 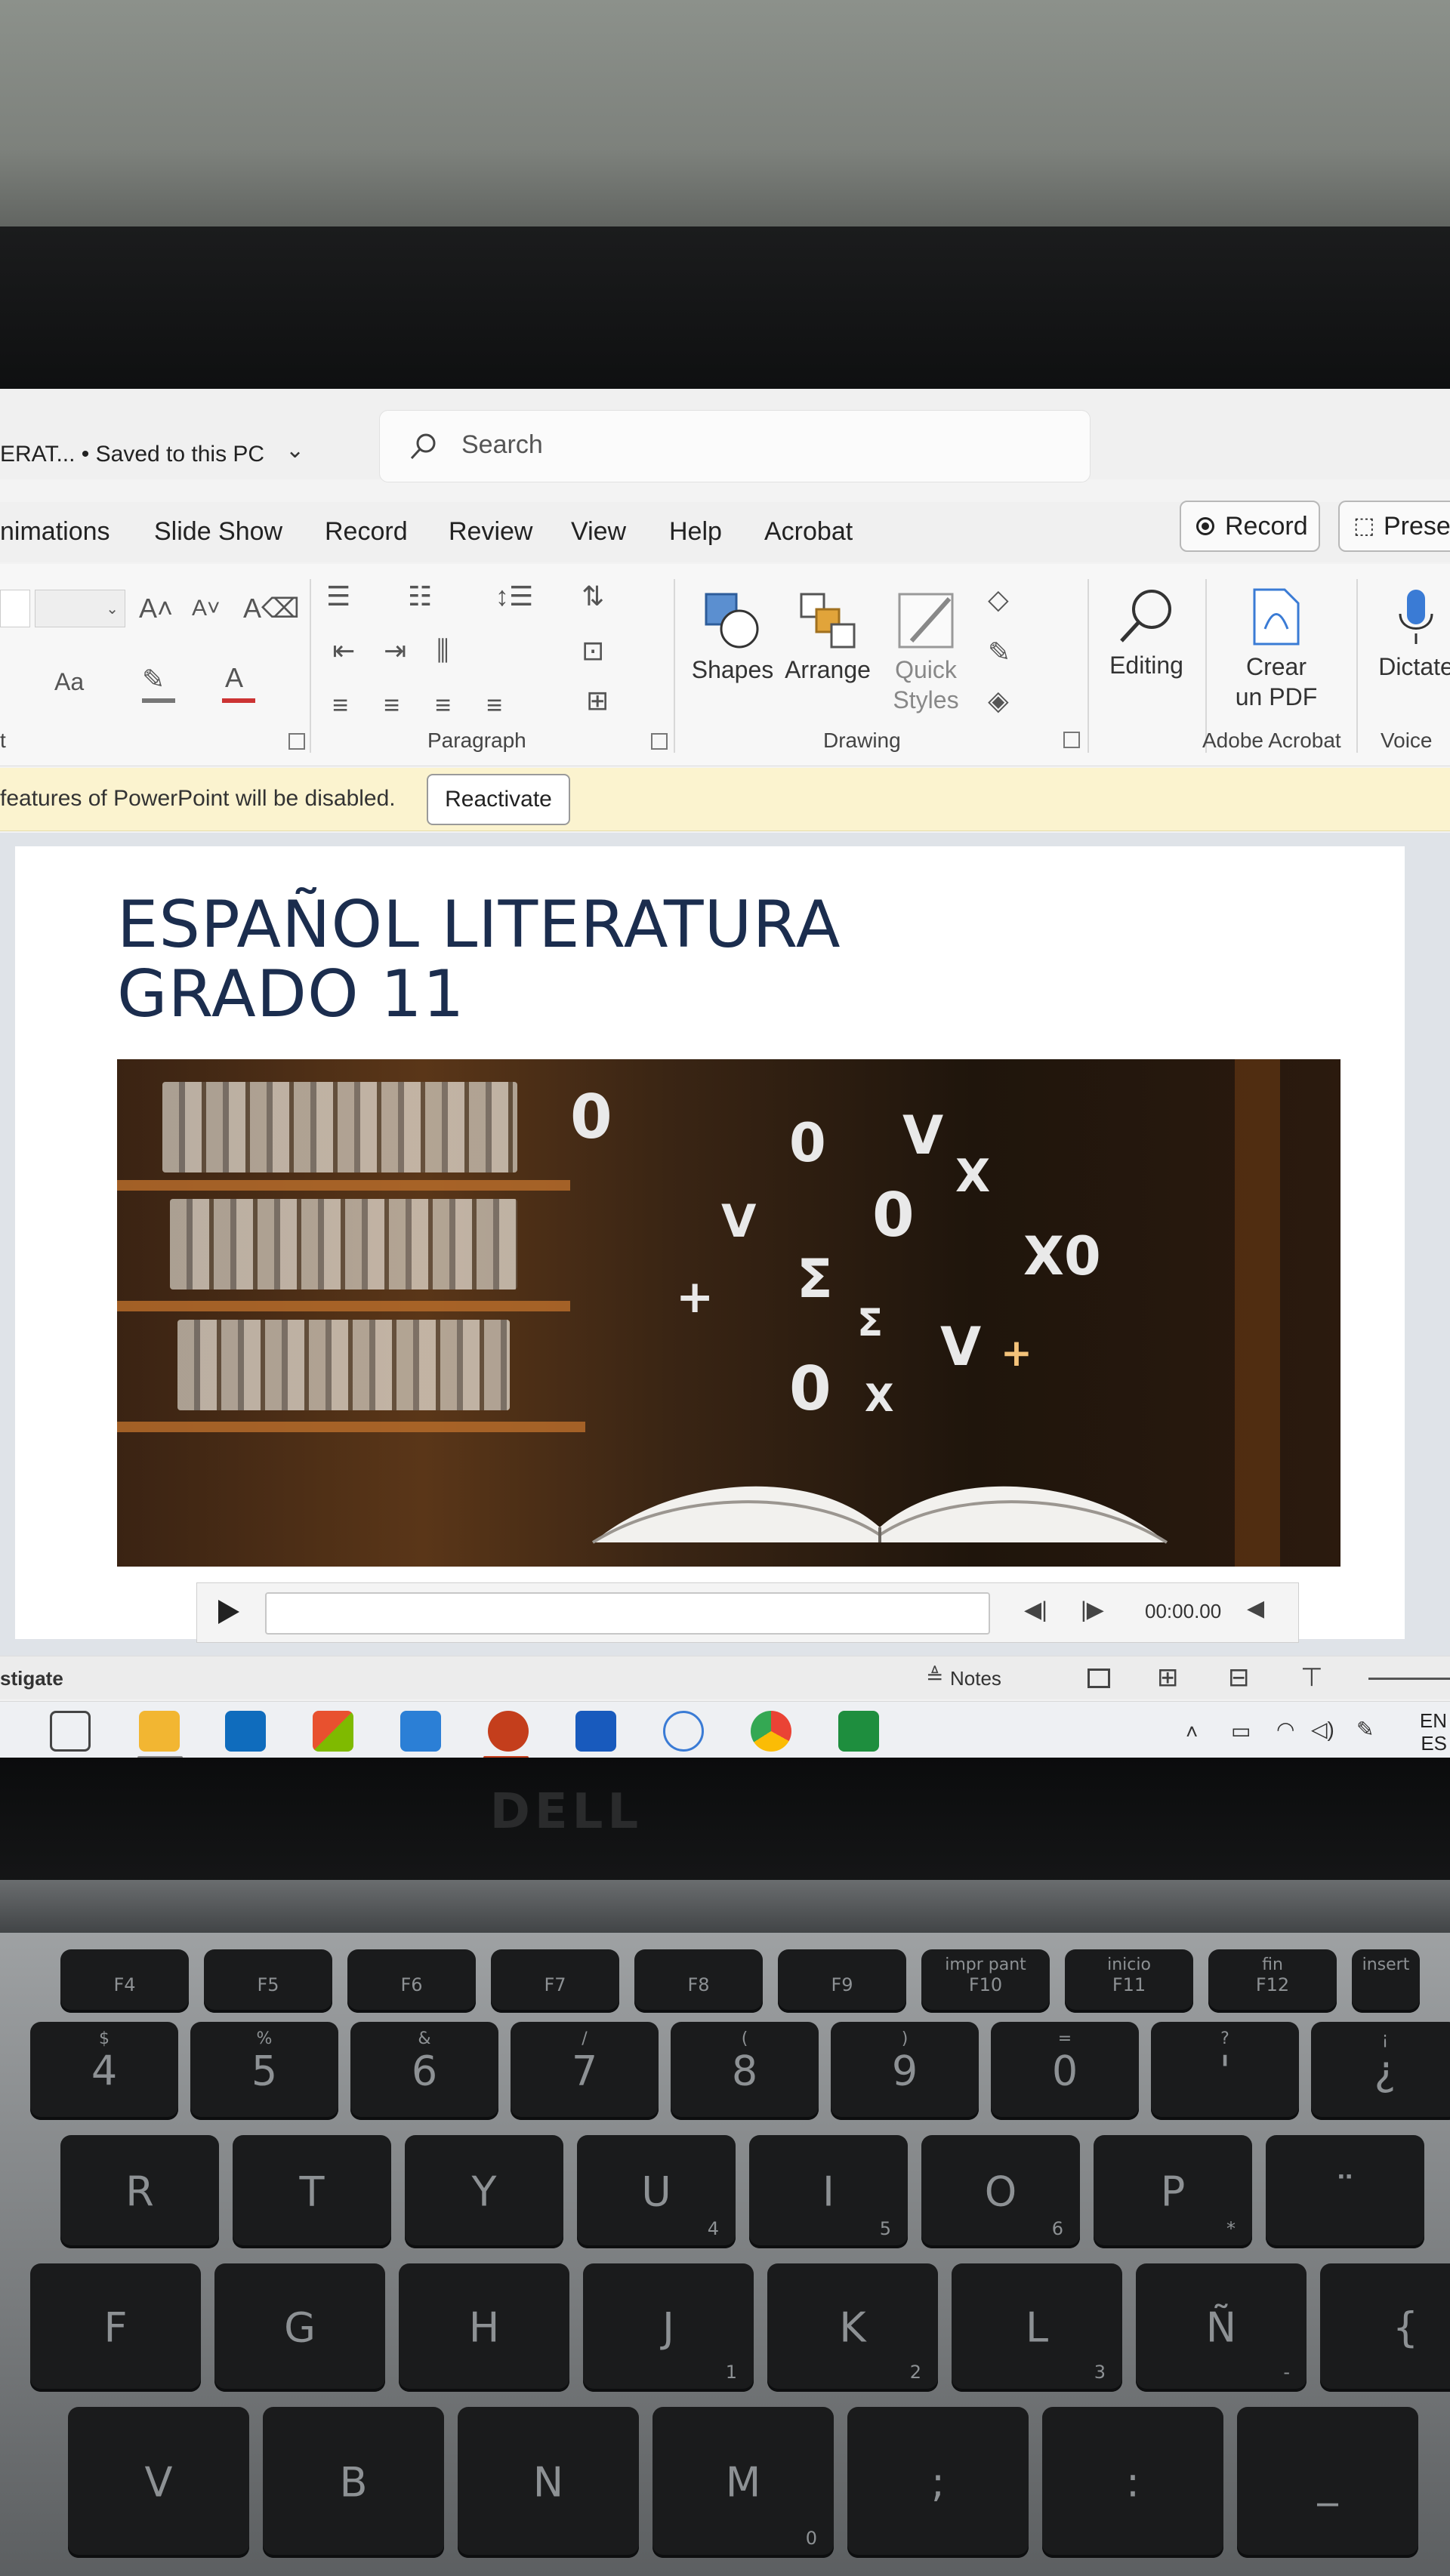 I want to click on accessibility-status: stigate, so click(x=31, y=1678).